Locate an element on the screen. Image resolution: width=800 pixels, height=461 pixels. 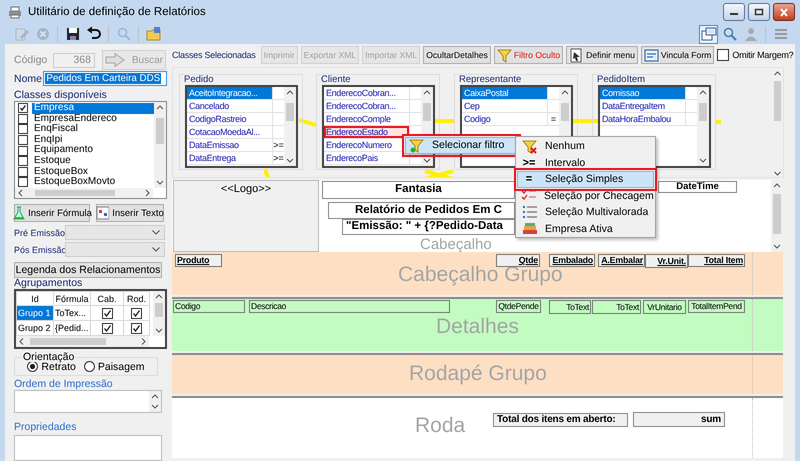
menu-item: Empresa Ativa is located at coordinates (585, 228).